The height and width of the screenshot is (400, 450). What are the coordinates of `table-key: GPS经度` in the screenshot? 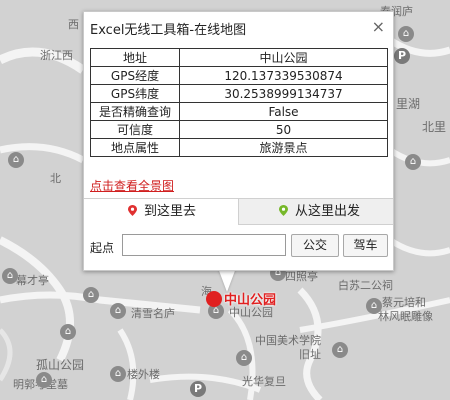 It's located at (135, 75).